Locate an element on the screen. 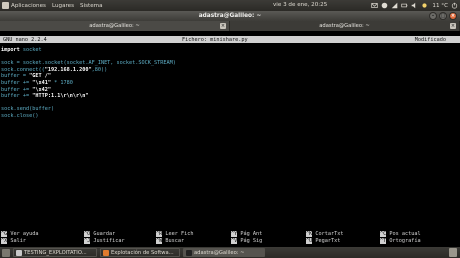  maximize-icon: □ is located at coordinates (443, 16).